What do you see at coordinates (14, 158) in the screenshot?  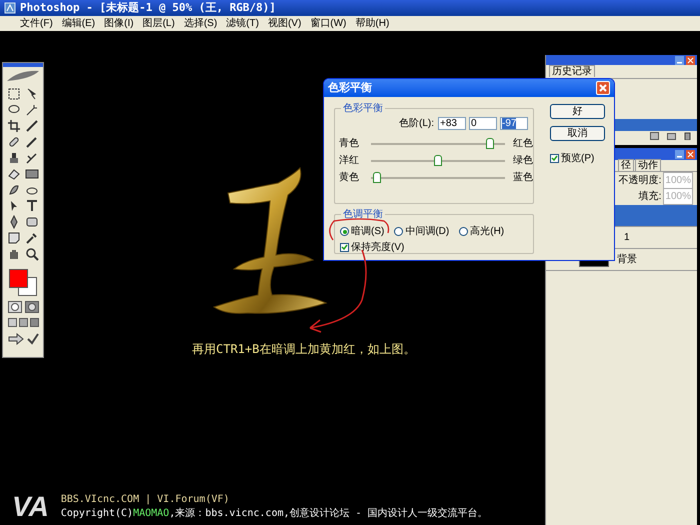 I see `stamp-icon` at bounding box center [14, 158].